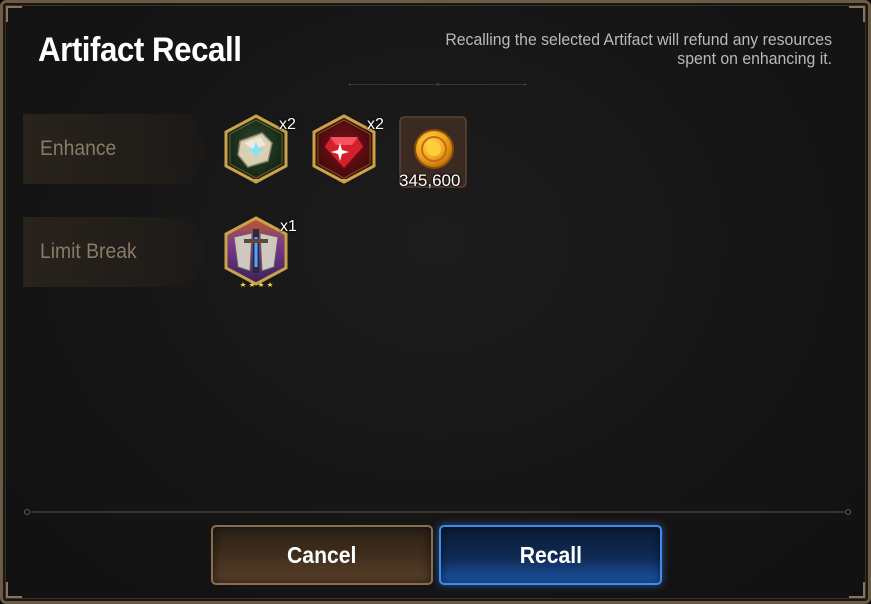 This screenshot has width=871, height=604. I want to click on row-label-text: Limit Break, so click(88, 251).